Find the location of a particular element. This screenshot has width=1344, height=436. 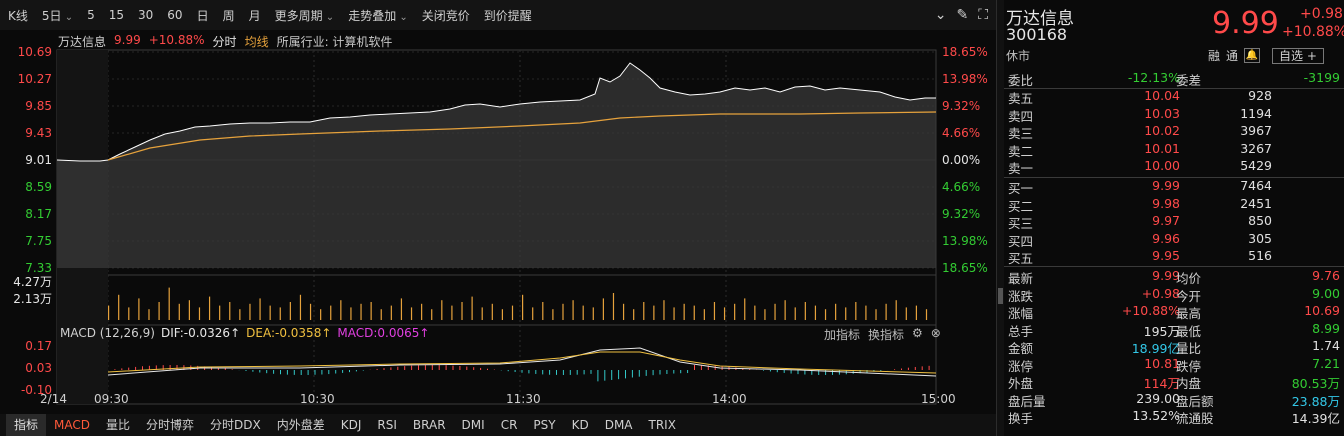

ask-label: 卖三 is located at coordinates (1021, 133).